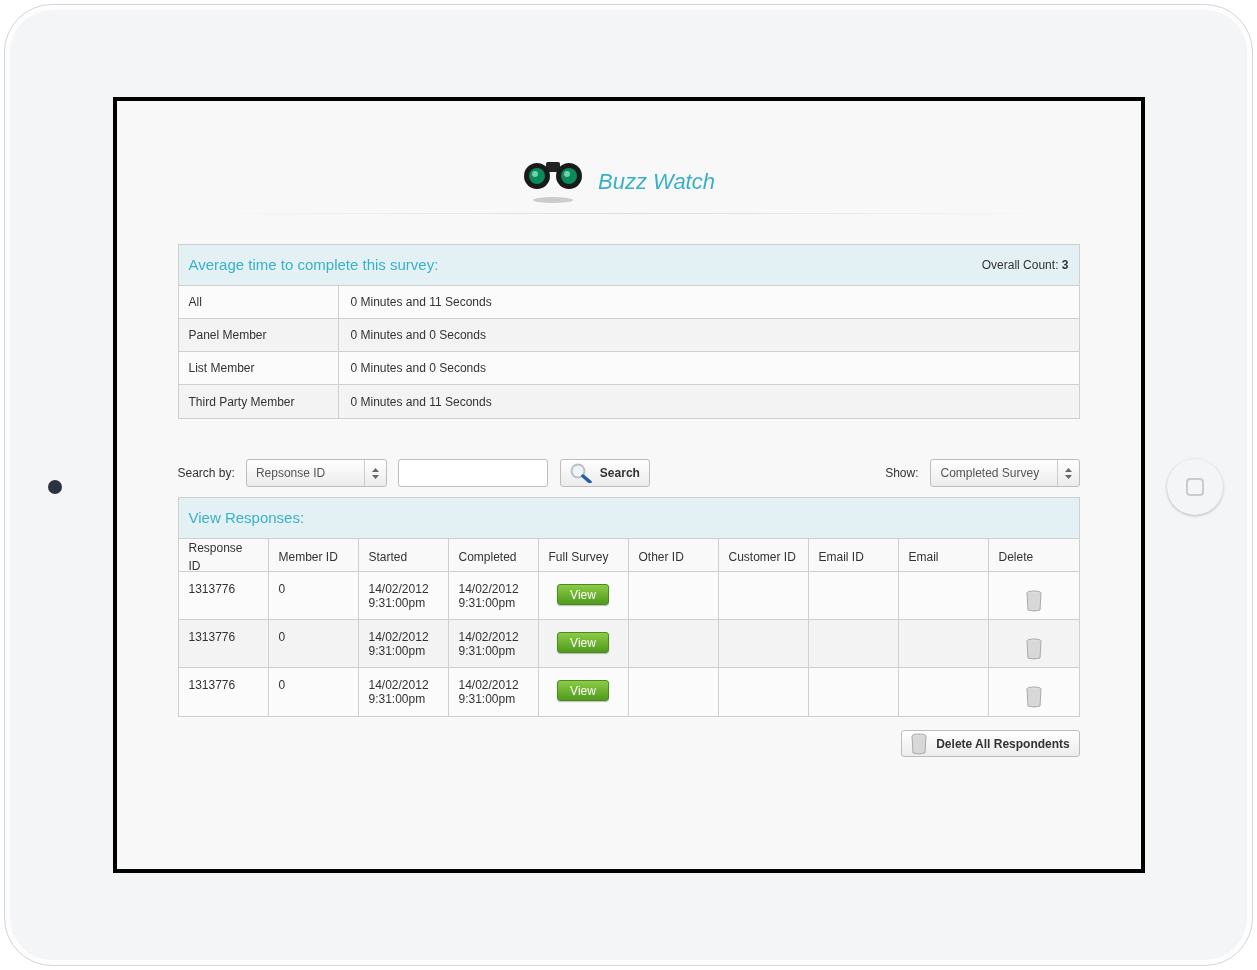 The width and height of the screenshot is (1257, 970). What do you see at coordinates (216, 557) in the screenshot?
I see `column-header: Response ID` at bounding box center [216, 557].